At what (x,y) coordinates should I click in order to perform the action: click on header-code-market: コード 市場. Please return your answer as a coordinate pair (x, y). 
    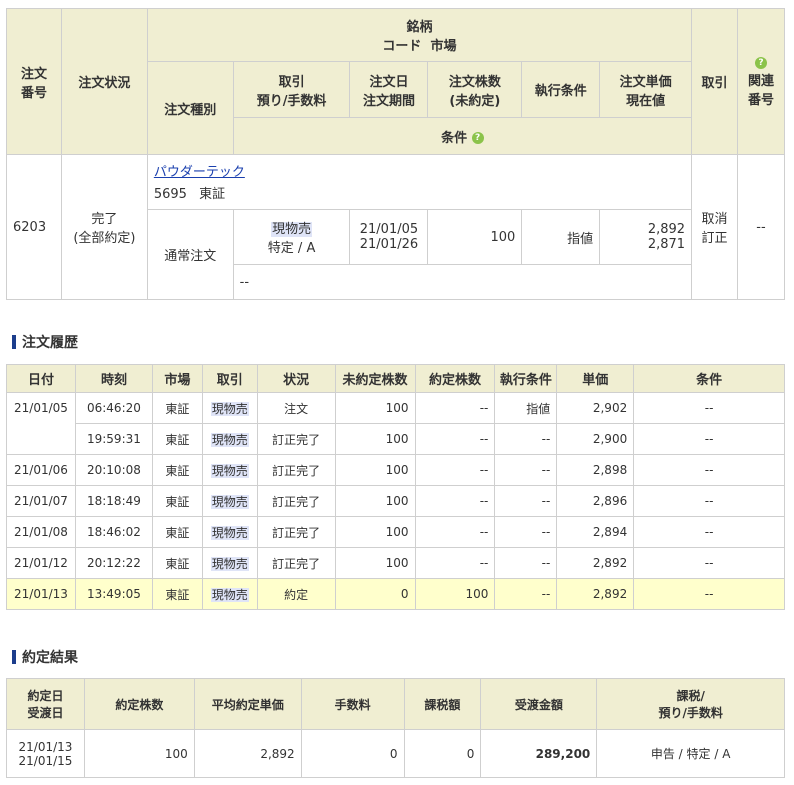
    Looking at the image, I should click on (419, 46).